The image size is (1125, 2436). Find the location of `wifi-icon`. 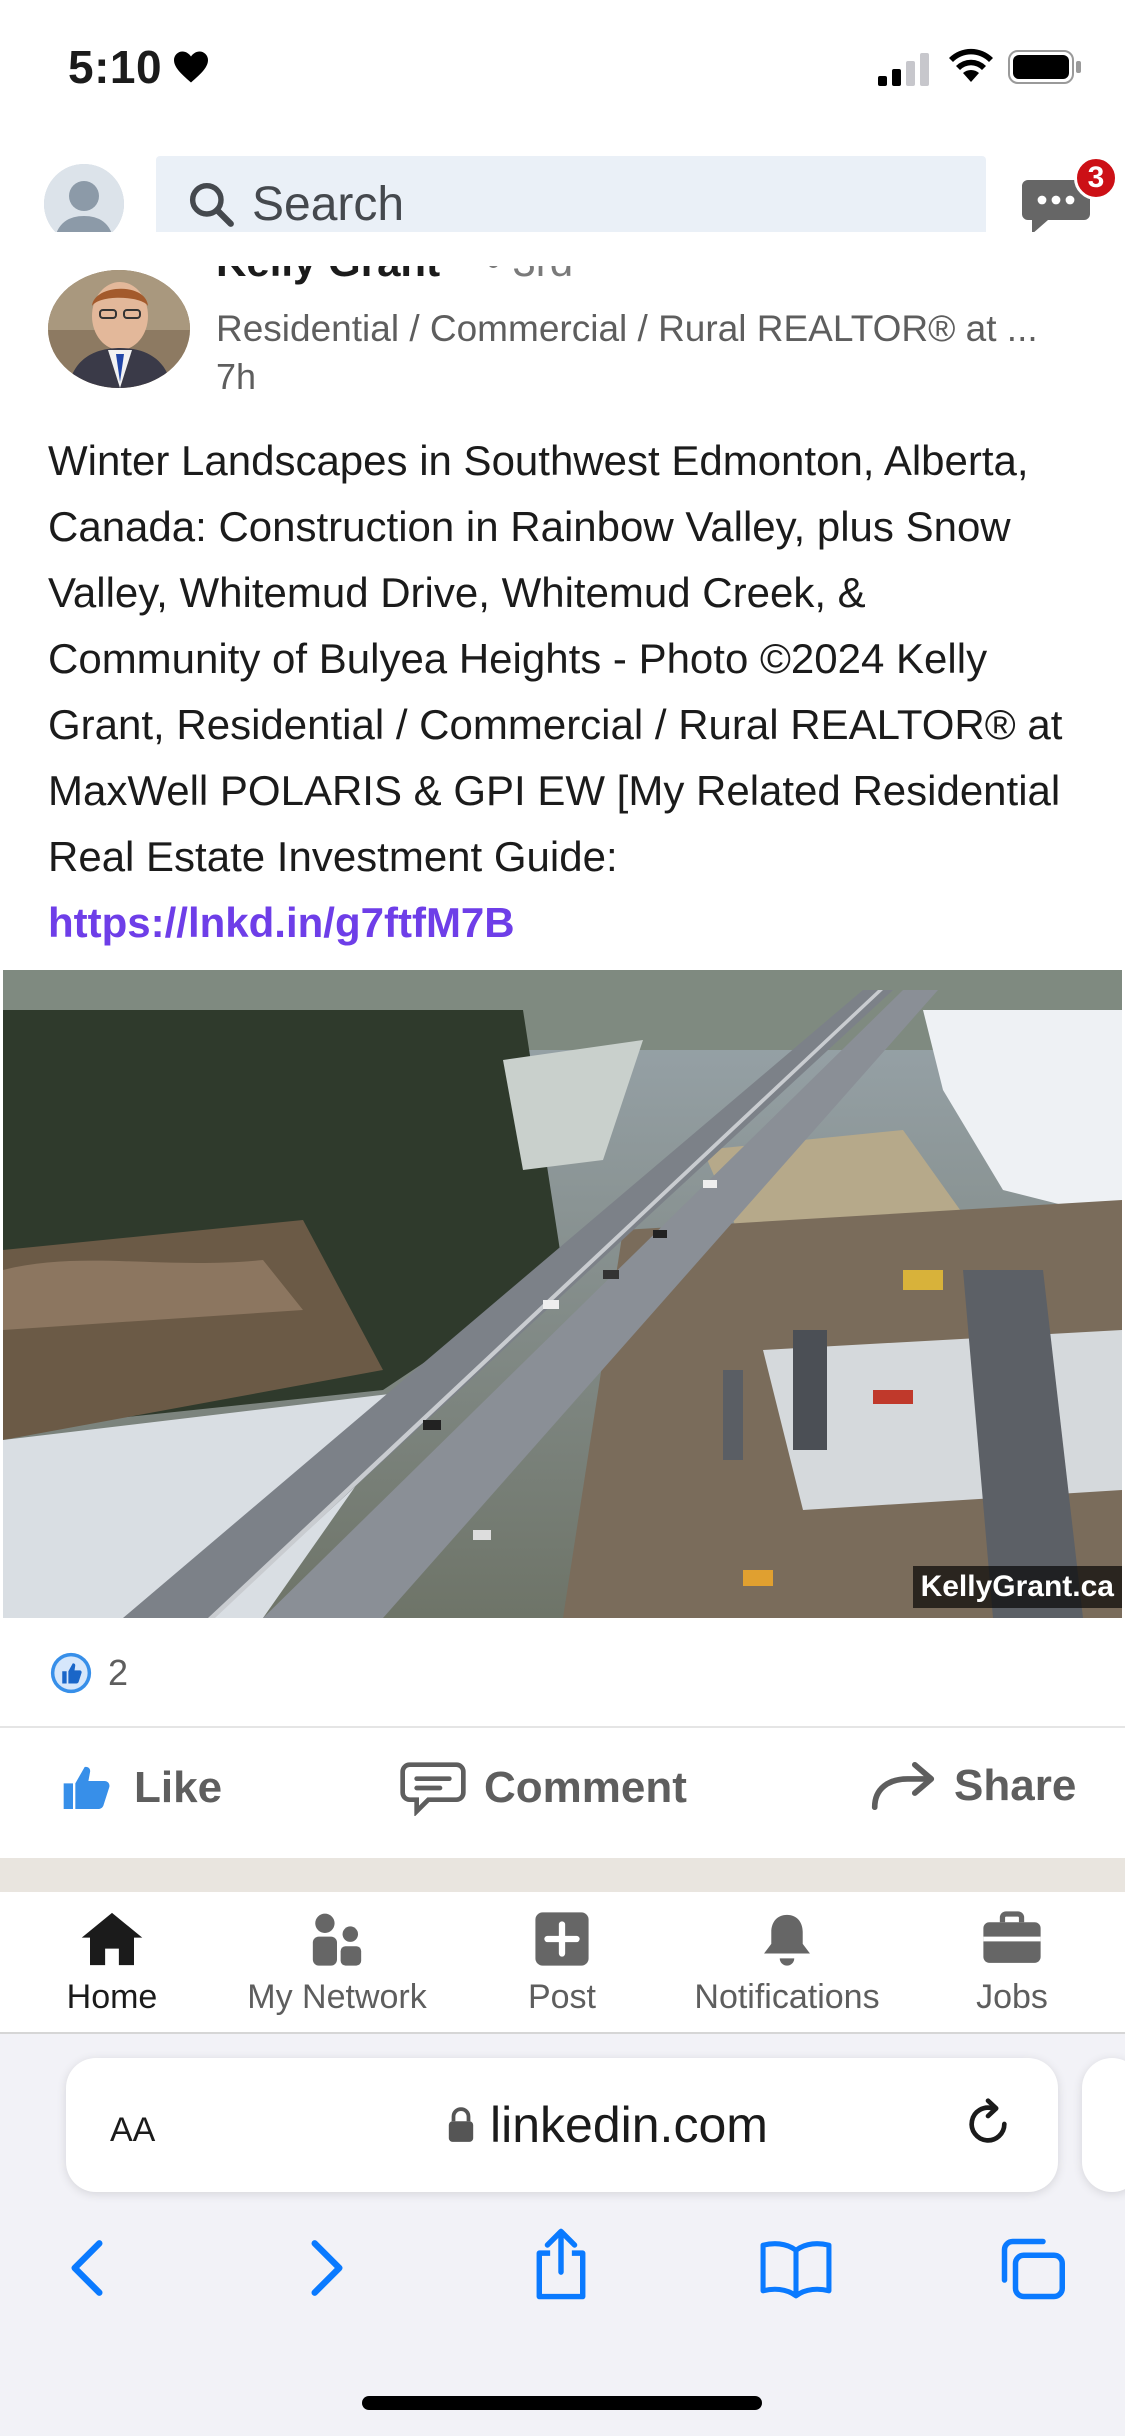

wifi-icon is located at coordinates (971, 65).